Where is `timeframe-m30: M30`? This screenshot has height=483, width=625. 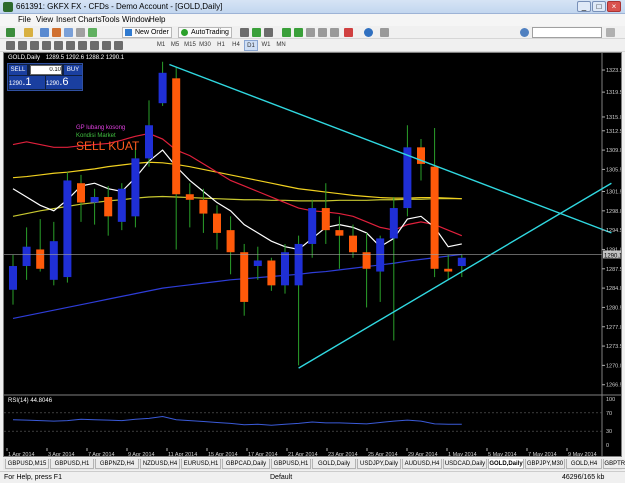
timeframe-m30: M30 is located at coordinates (205, 45).